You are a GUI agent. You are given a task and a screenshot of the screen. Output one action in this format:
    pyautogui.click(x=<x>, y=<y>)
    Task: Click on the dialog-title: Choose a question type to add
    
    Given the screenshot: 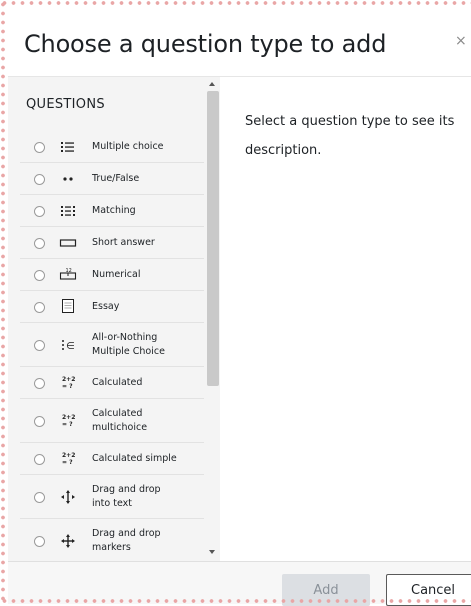 What is the action you would take?
    pyautogui.click(x=205, y=44)
    